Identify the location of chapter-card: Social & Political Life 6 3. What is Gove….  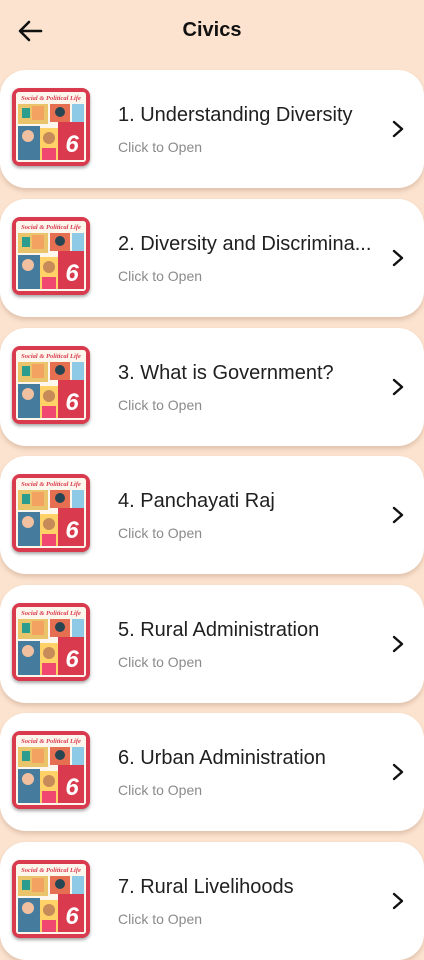
(212, 387).